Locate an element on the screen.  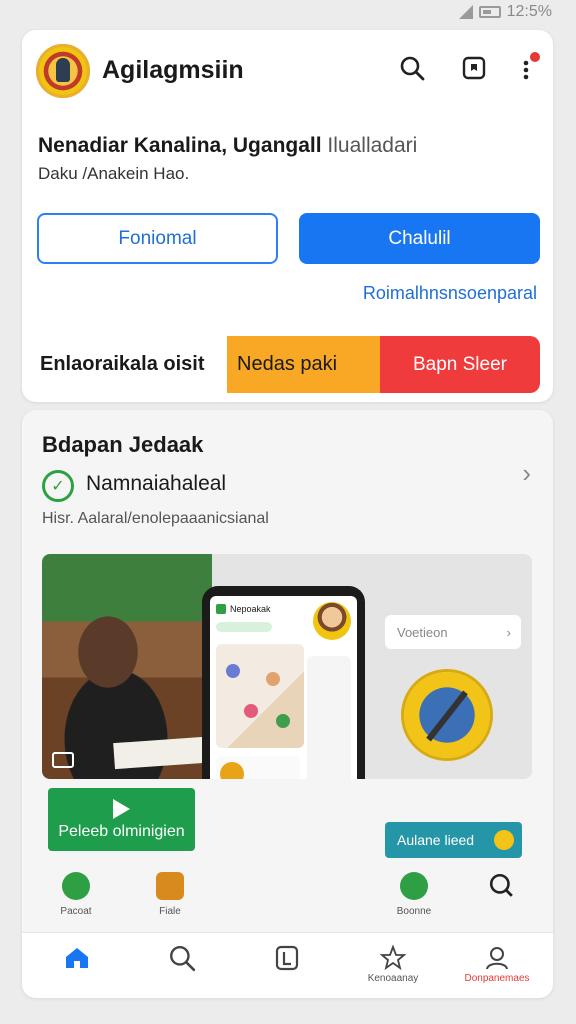
bottom-nav: Kenoaanay Donpanemaes is located at coordinates (287, 965).